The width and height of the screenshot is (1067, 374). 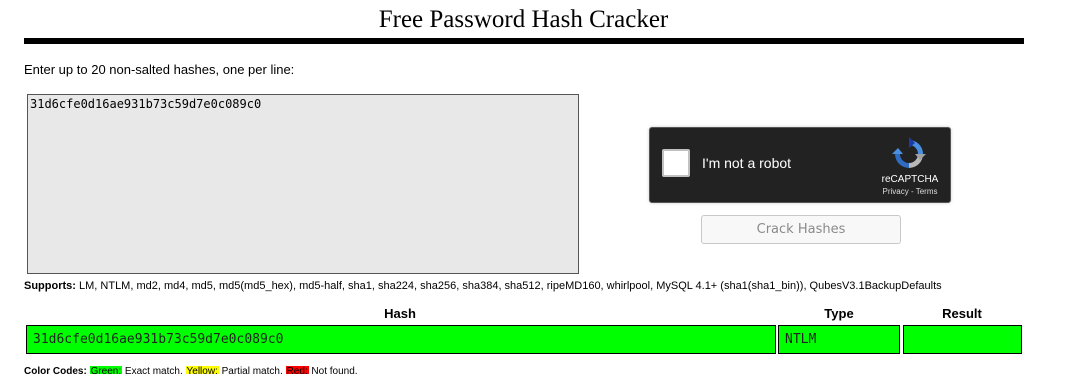 What do you see at coordinates (50, 286) in the screenshot?
I see `supports-label: Supports:` at bounding box center [50, 286].